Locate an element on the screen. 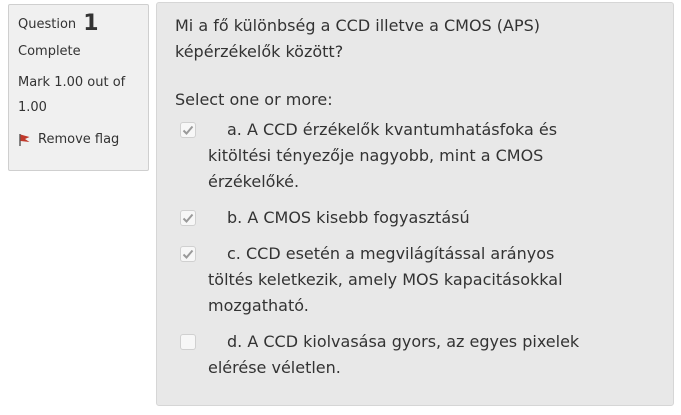 This screenshot has width=681, height=415. question-grade: Mark 1.00 out of 1.00 is located at coordinates (72, 95).